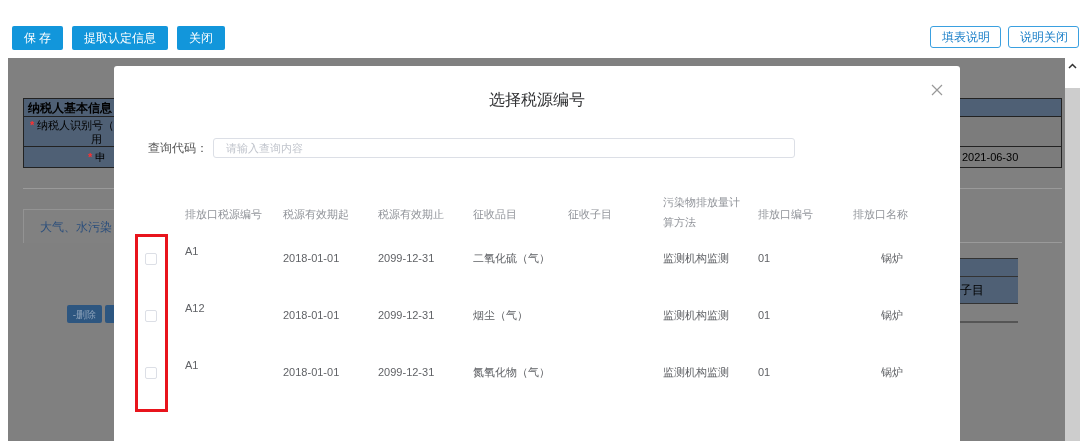 The image size is (1080, 441). What do you see at coordinates (500, 315) in the screenshot?
I see `table-cell: 烟尘（气）` at bounding box center [500, 315].